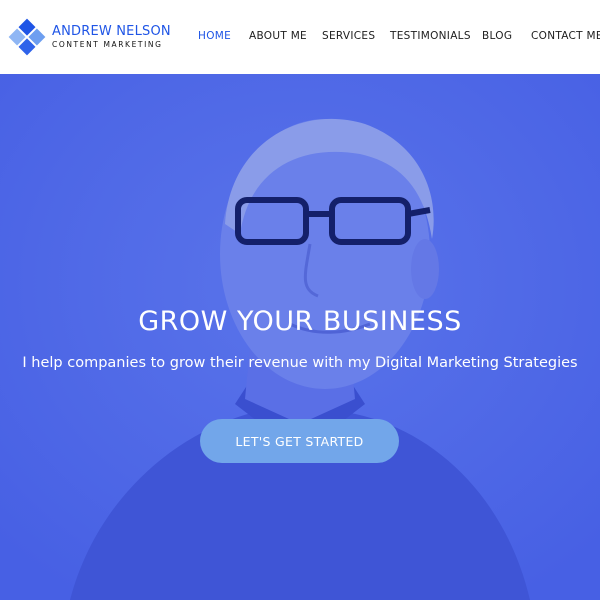  I want to click on nav-home: HOME, so click(214, 36).